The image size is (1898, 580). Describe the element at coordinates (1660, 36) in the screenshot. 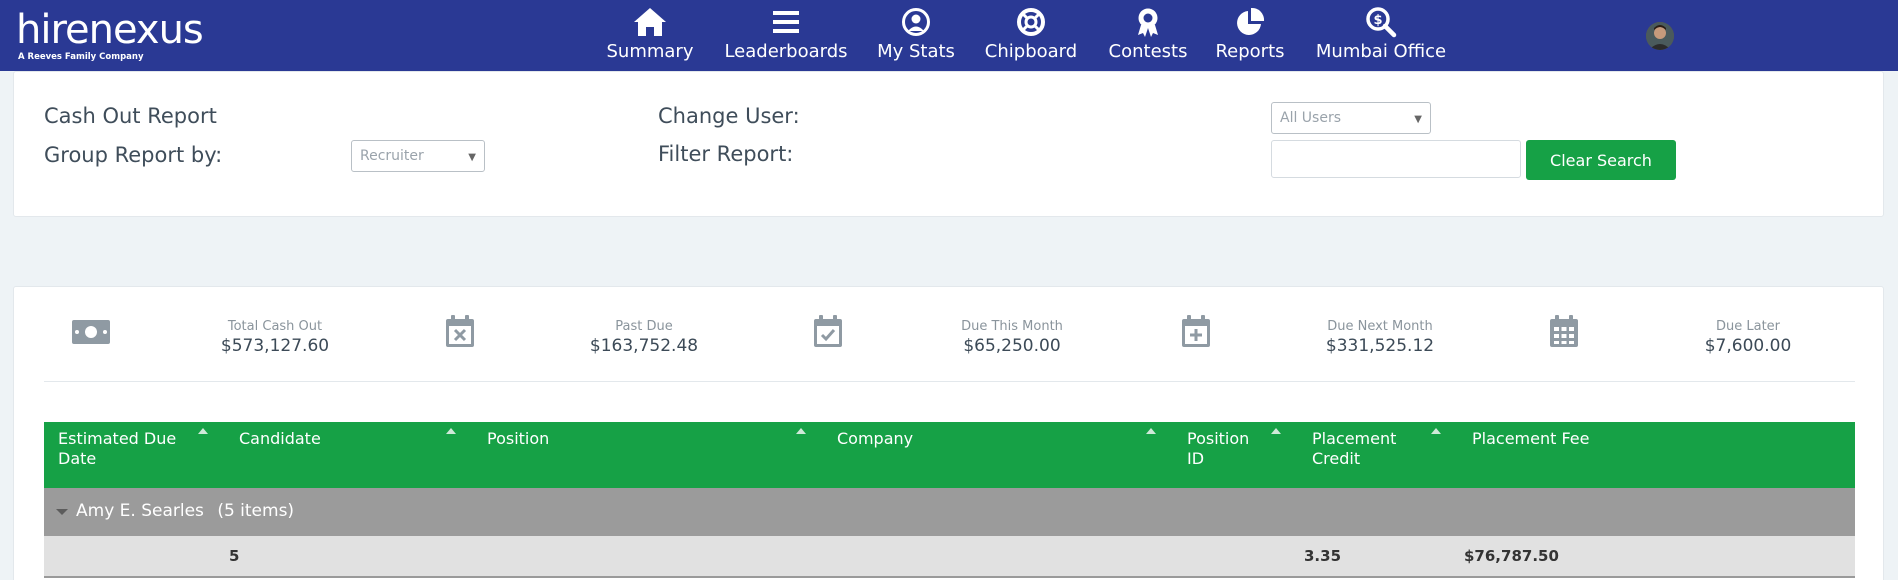

I see `user-avatar` at that location.